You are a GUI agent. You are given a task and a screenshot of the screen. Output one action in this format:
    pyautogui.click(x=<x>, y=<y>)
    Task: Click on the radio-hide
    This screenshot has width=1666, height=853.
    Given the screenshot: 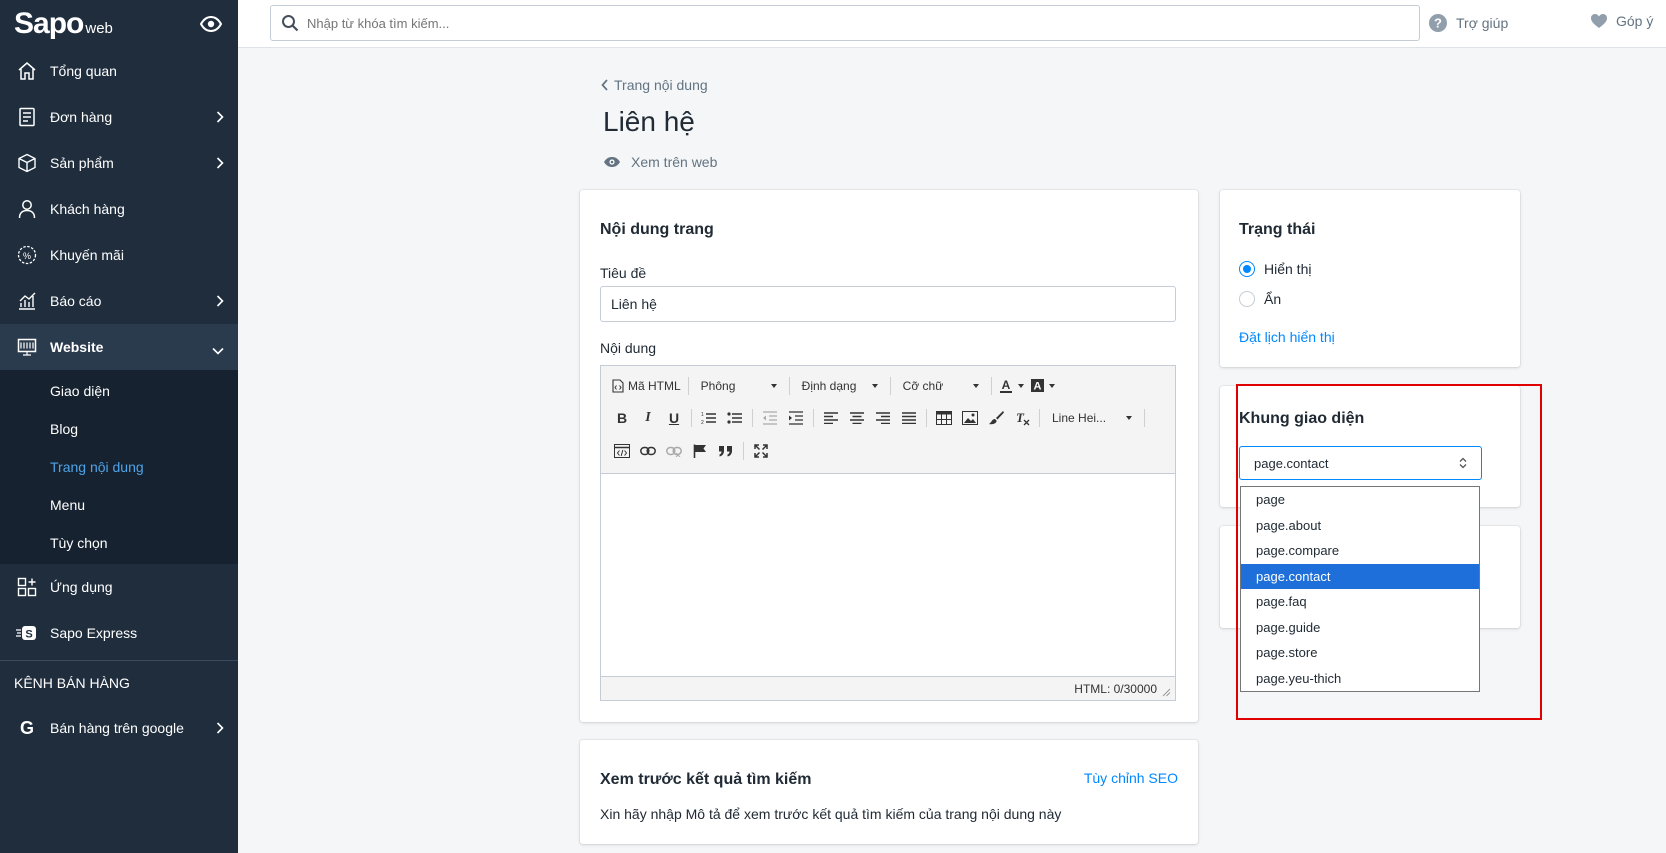 What is the action you would take?
    pyautogui.click(x=1247, y=299)
    